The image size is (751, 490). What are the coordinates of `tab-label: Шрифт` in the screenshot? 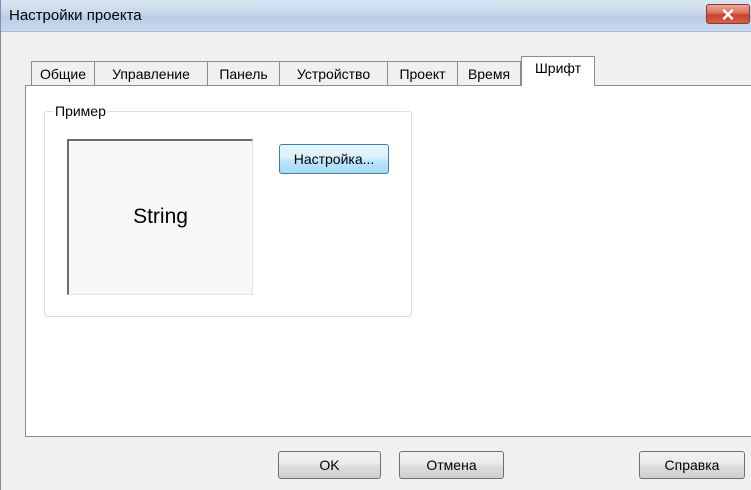 It's located at (558, 68).